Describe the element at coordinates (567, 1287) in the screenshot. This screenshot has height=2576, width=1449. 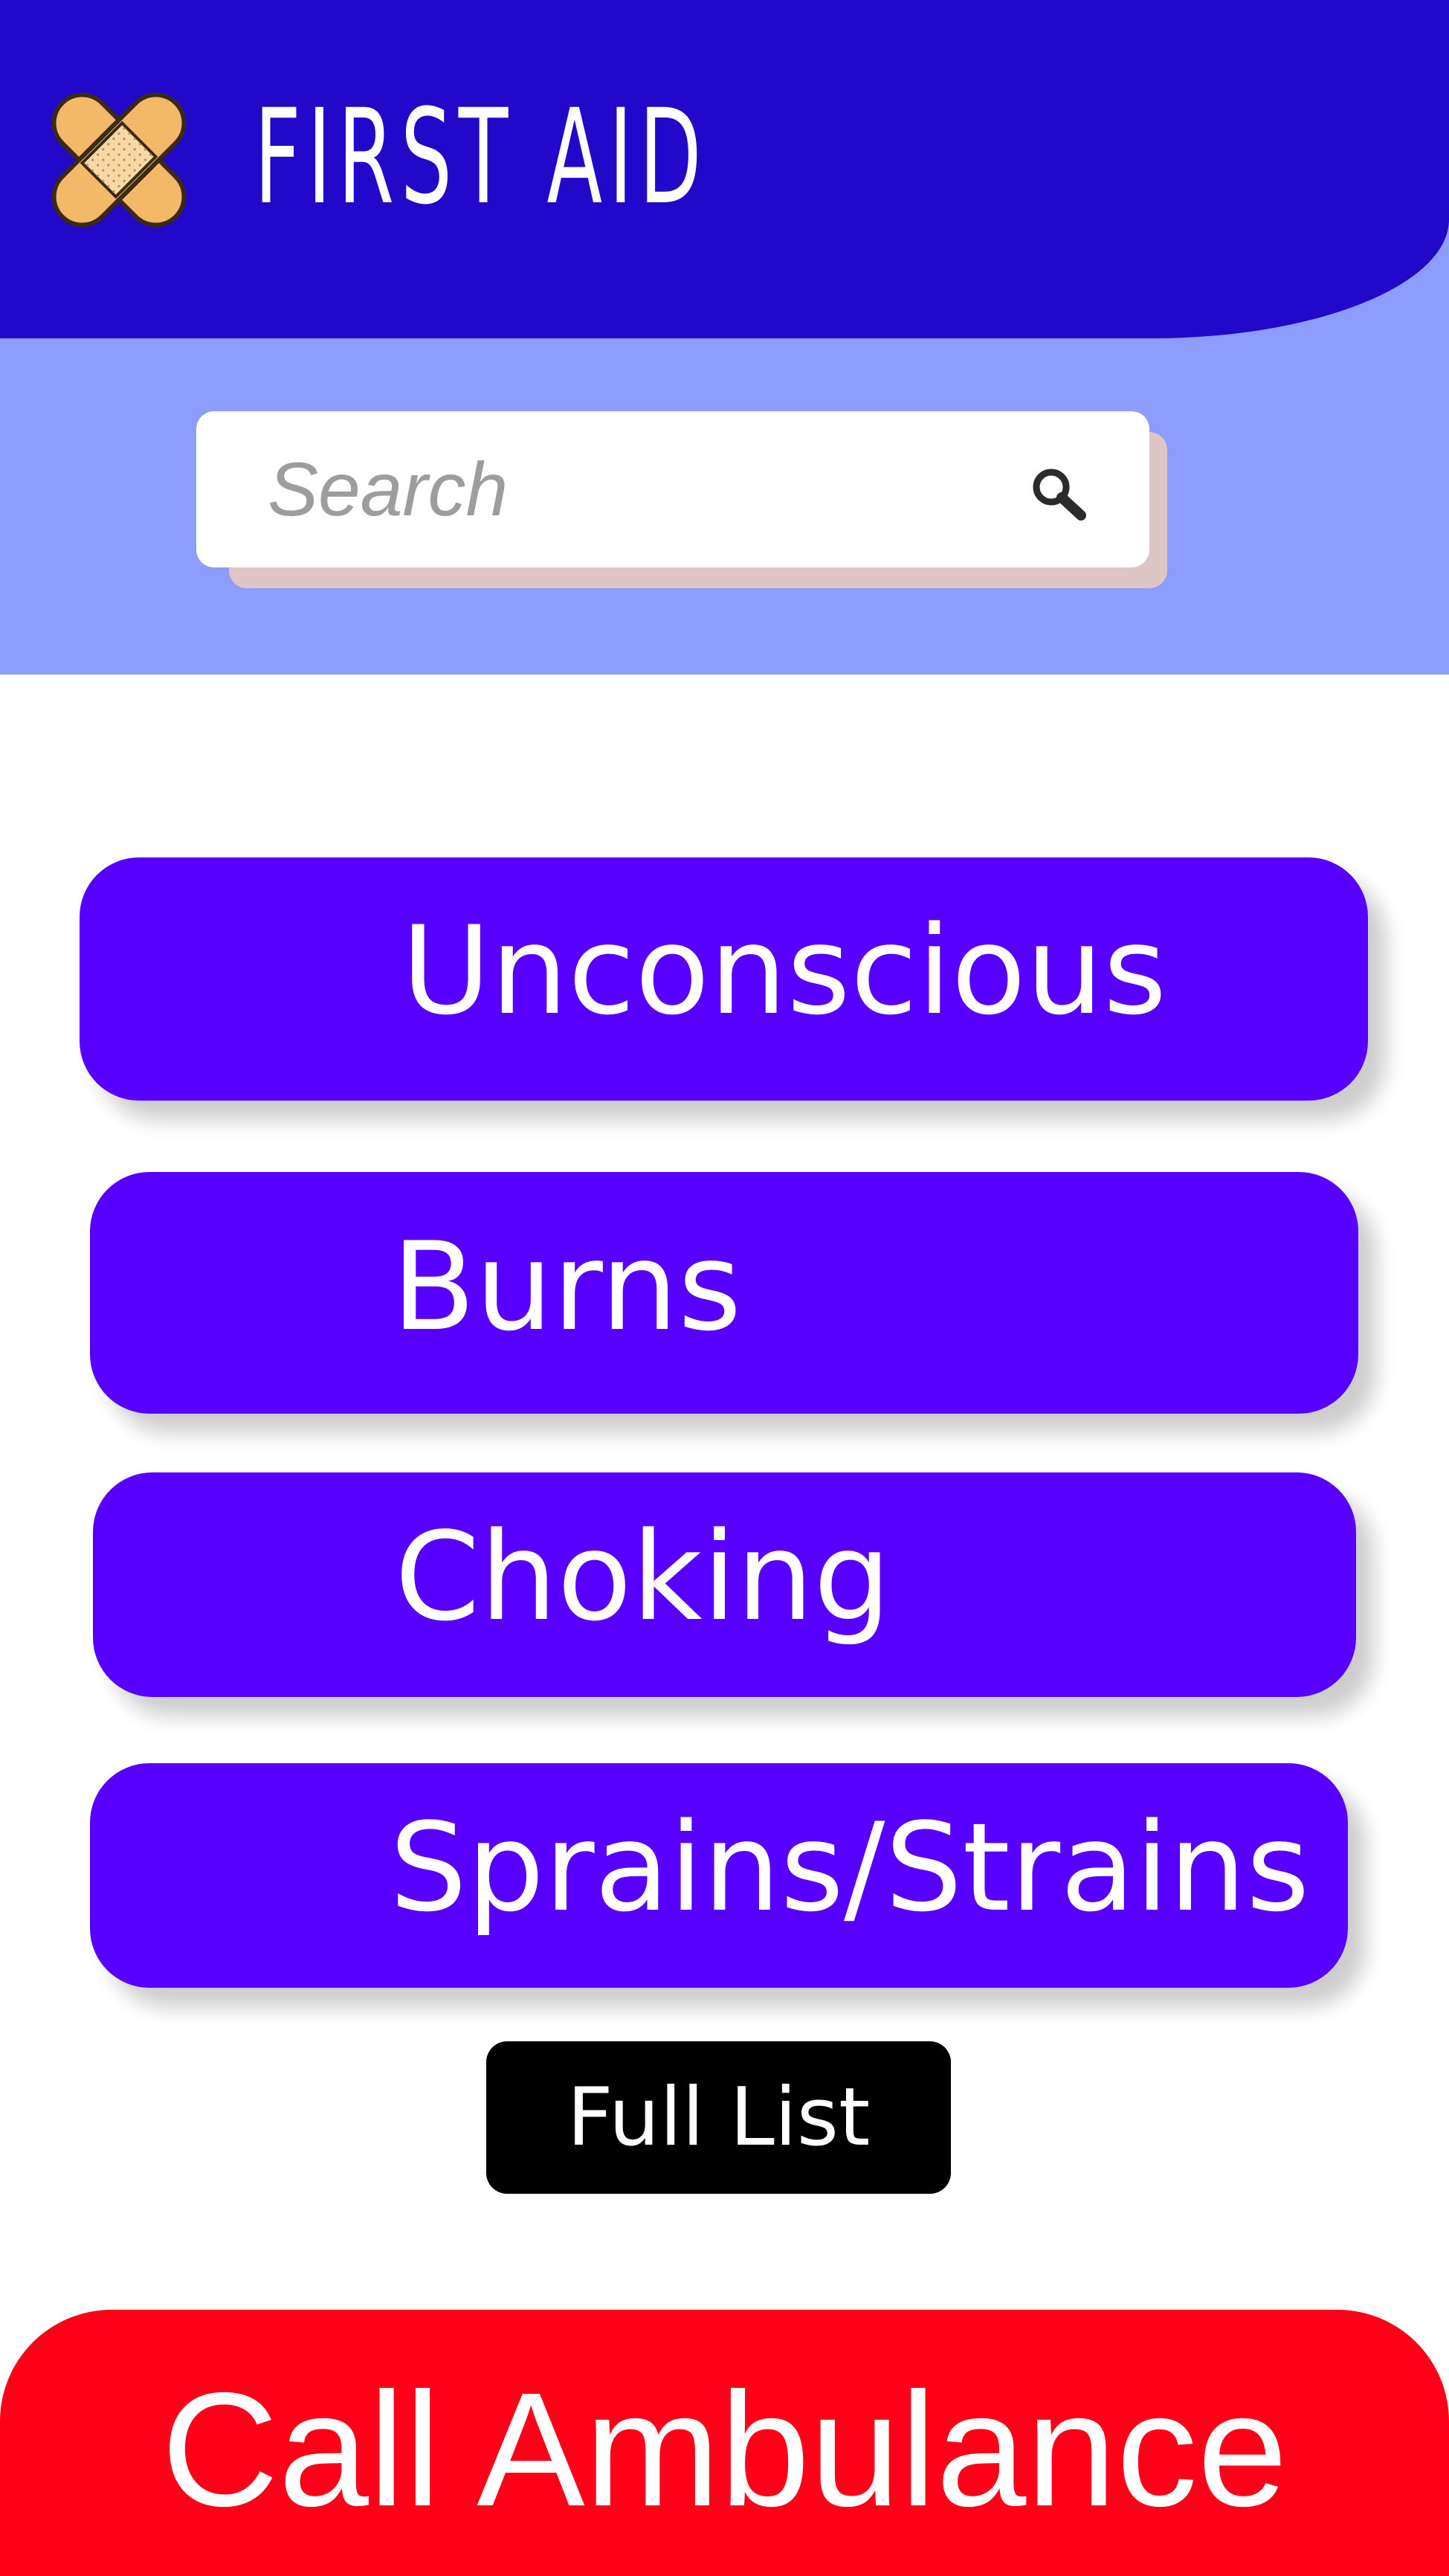
I see `topic-label: Burns` at that location.